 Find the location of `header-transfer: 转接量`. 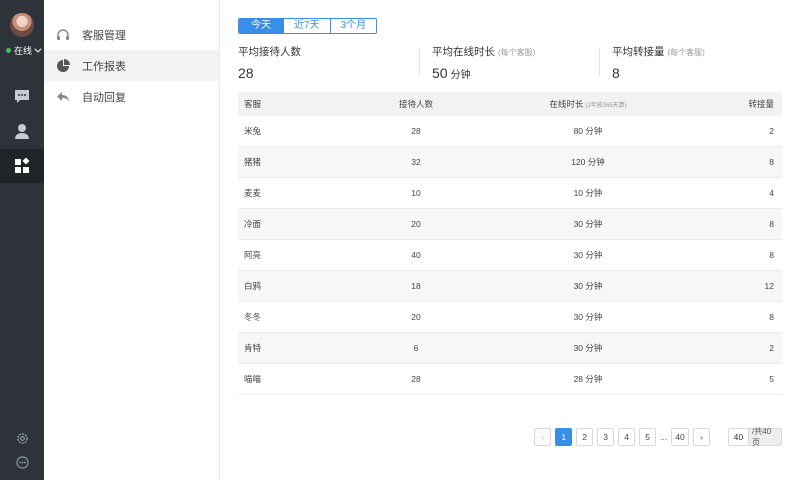

header-transfer: 转接量 is located at coordinates (761, 104).